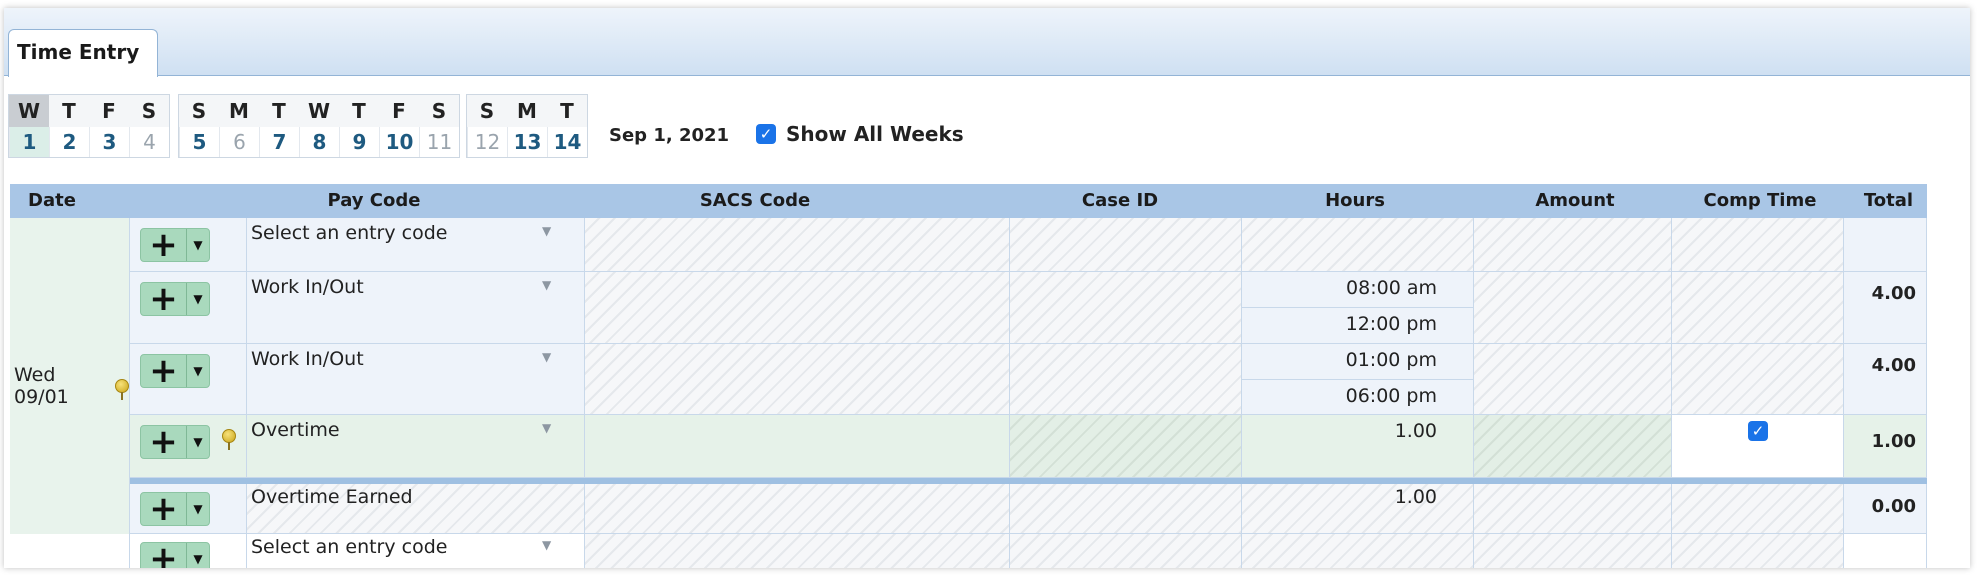 Image resolution: width=1982 pixels, height=588 pixels. Describe the element at coordinates (279, 126) in the screenshot. I see `calendar-day: T7` at that location.